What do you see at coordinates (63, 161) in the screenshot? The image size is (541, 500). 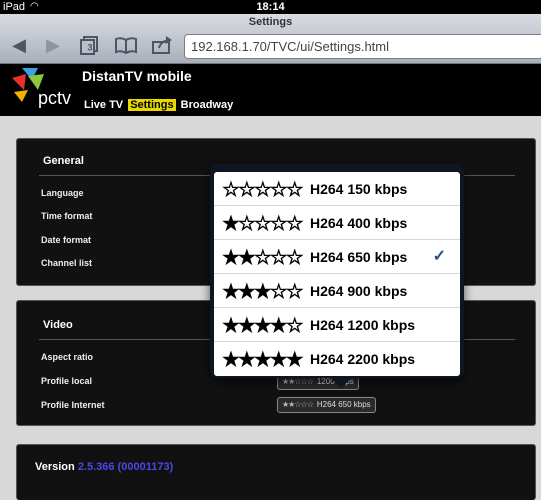 I see `general-title: General` at bounding box center [63, 161].